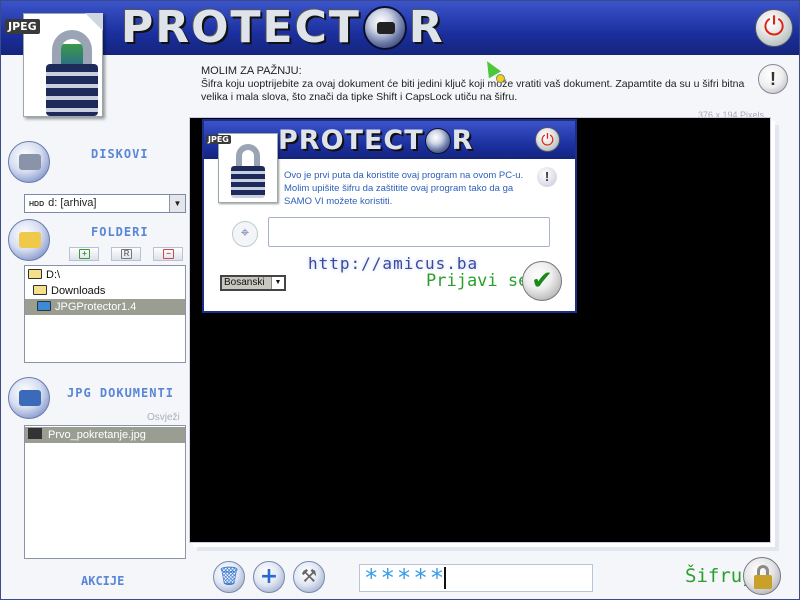 This screenshot has height=600, width=800. Describe the element at coordinates (105, 435) in the screenshot. I see `file-item: Prvo_pokretanje.jpg` at that location.